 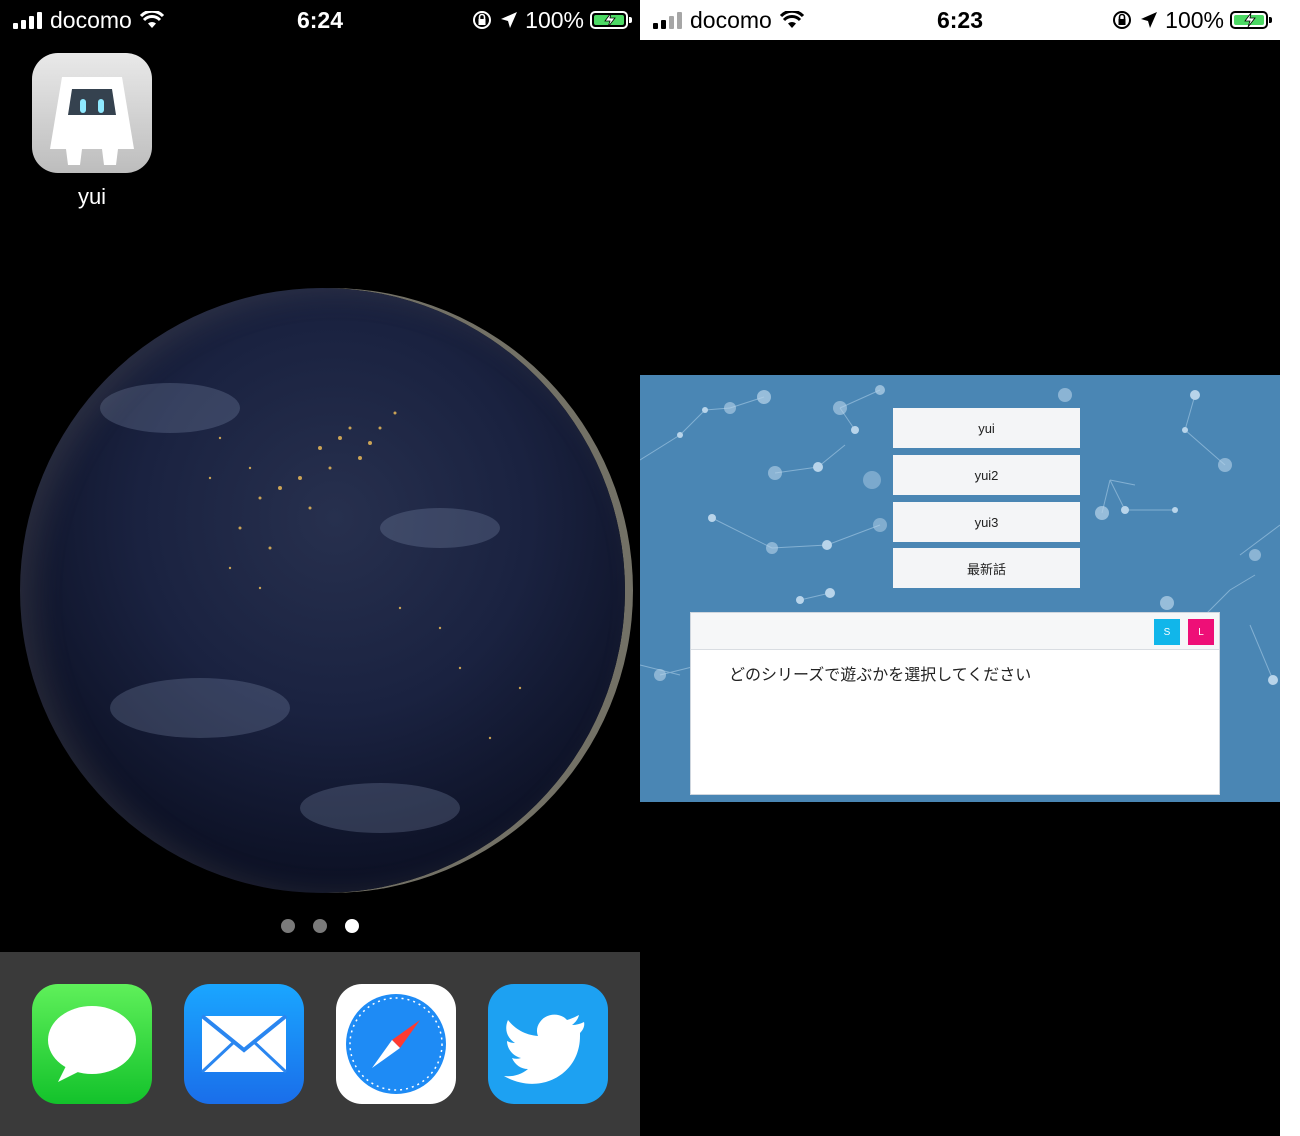 What do you see at coordinates (320, 20) in the screenshot?
I see `status-bar: docomo 6:24 100%` at bounding box center [320, 20].